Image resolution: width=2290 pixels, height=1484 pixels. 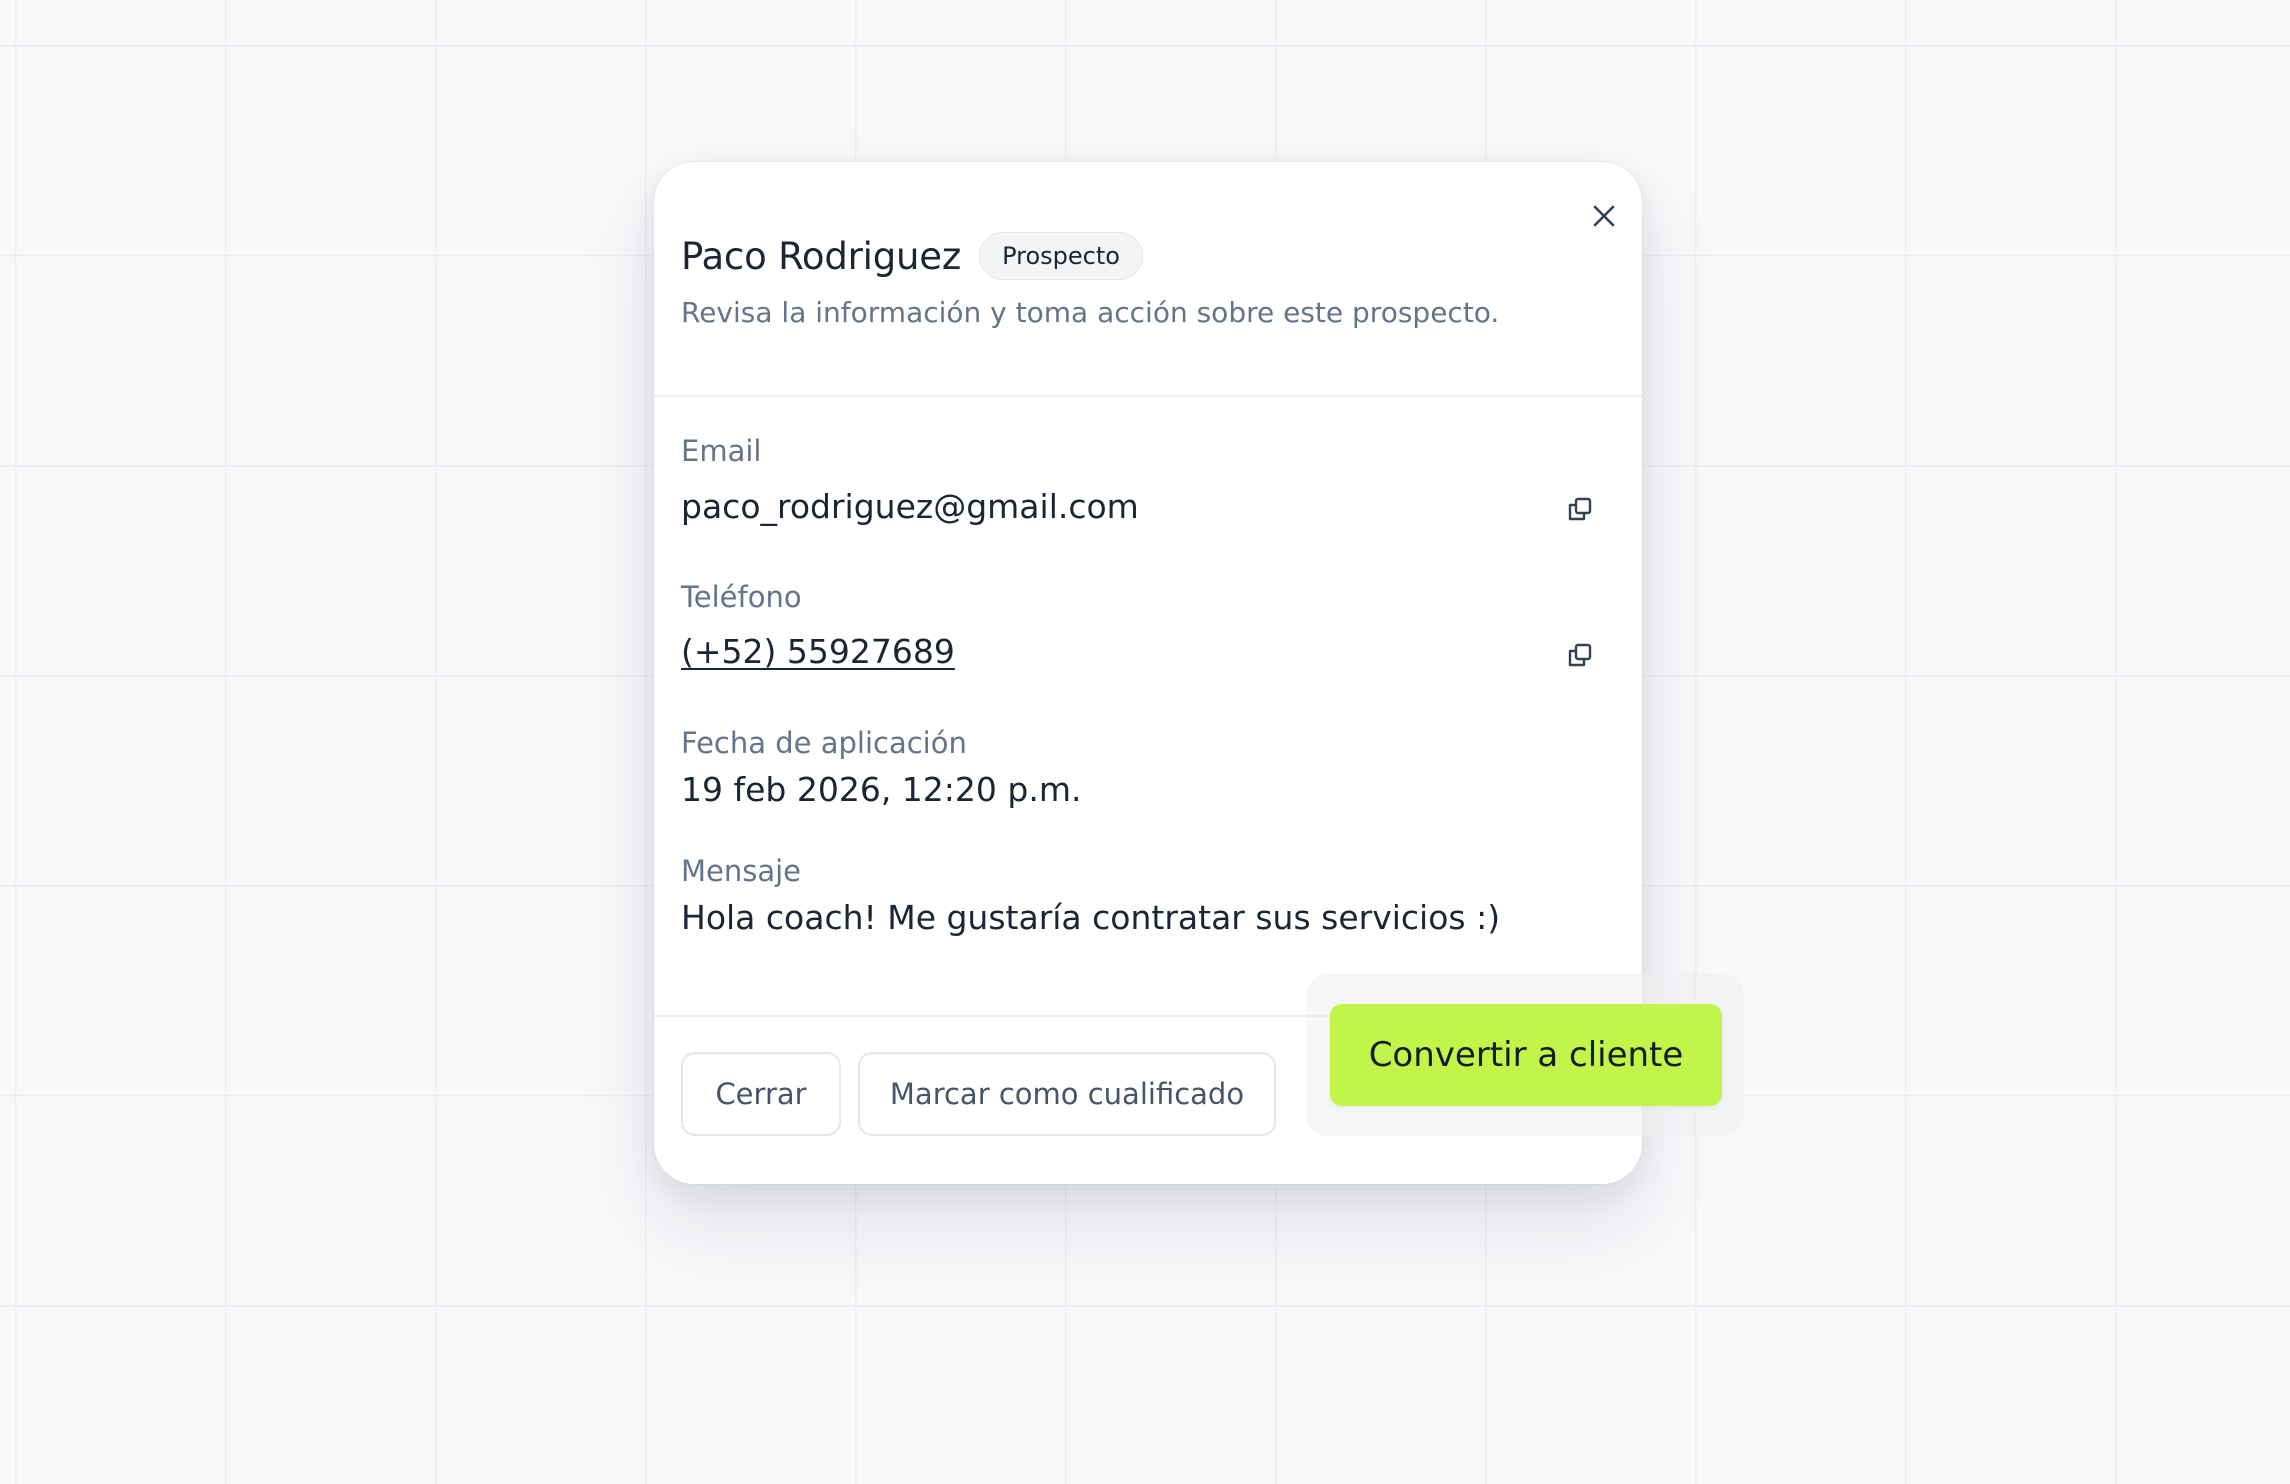 What do you see at coordinates (721, 451) in the screenshot?
I see `email-label: Email` at bounding box center [721, 451].